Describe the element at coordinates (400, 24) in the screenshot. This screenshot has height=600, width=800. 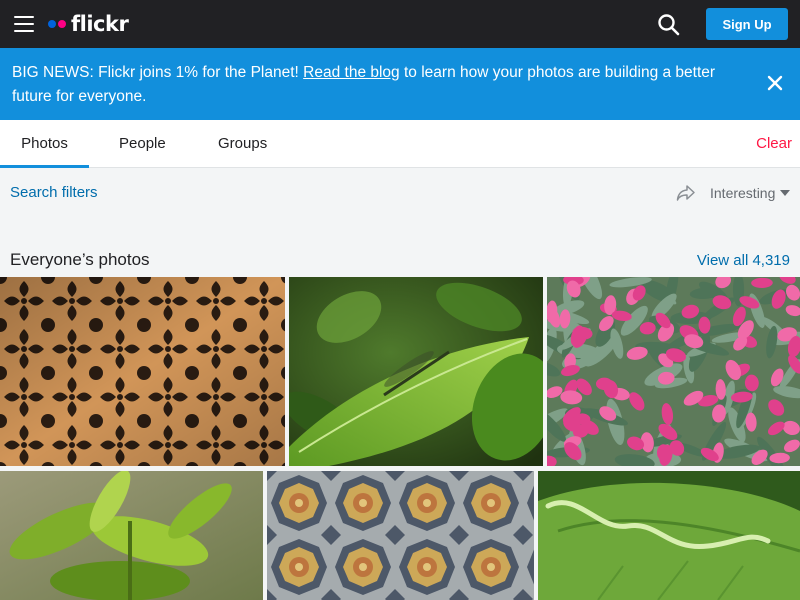
I see `top-navigation-bar: flickr Sign Up` at that location.